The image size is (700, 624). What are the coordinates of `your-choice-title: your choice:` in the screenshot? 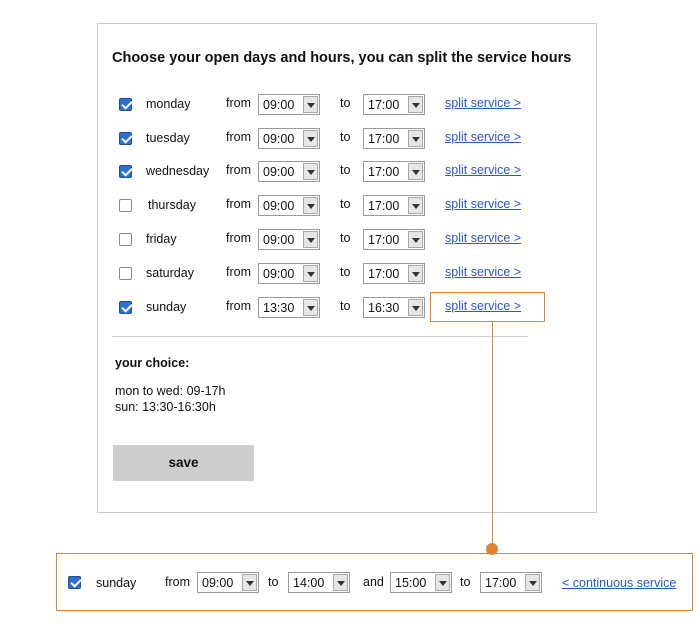 It's located at (152, 363).